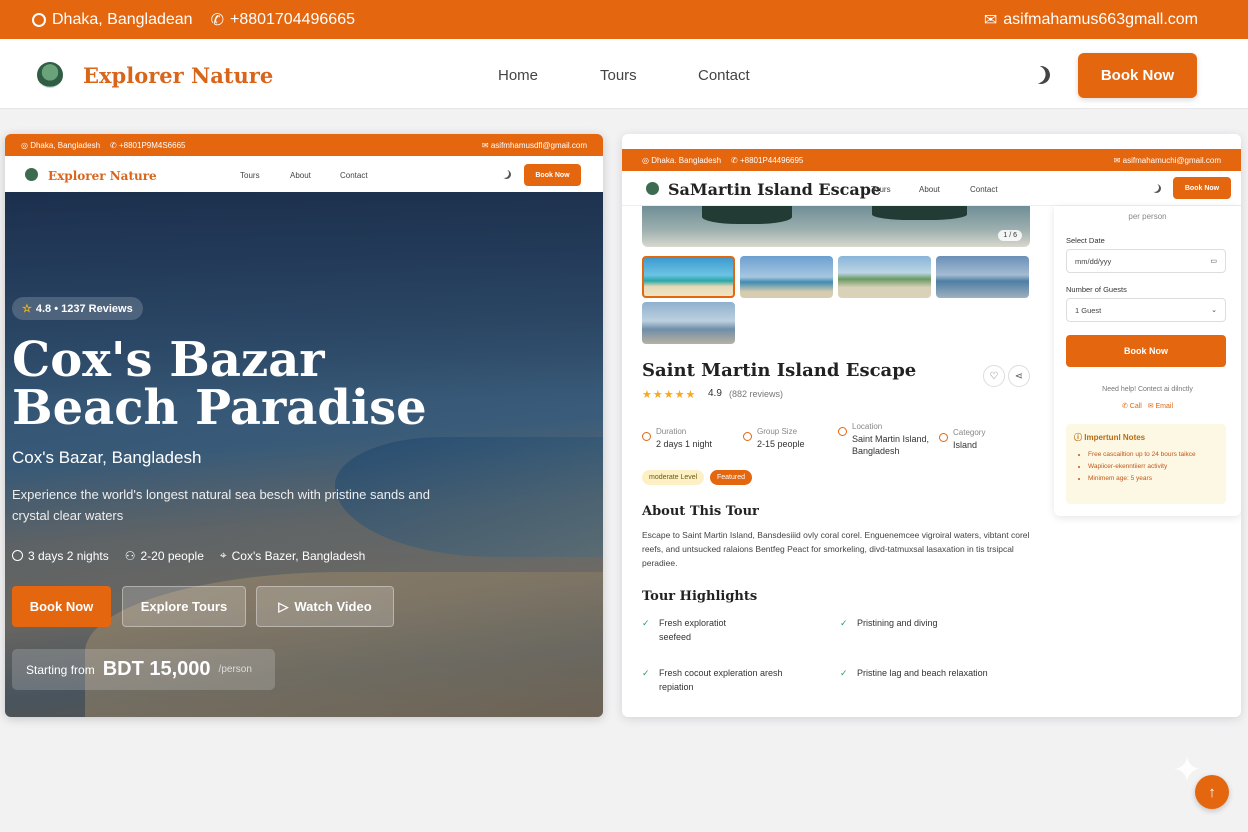 Image resolution: width=1248 pixels, height=832 pixels. What do you see at coordinates (715, 393) in the screenshot?
I see `rating-value: 4.9` at bounding box center [715, 393].